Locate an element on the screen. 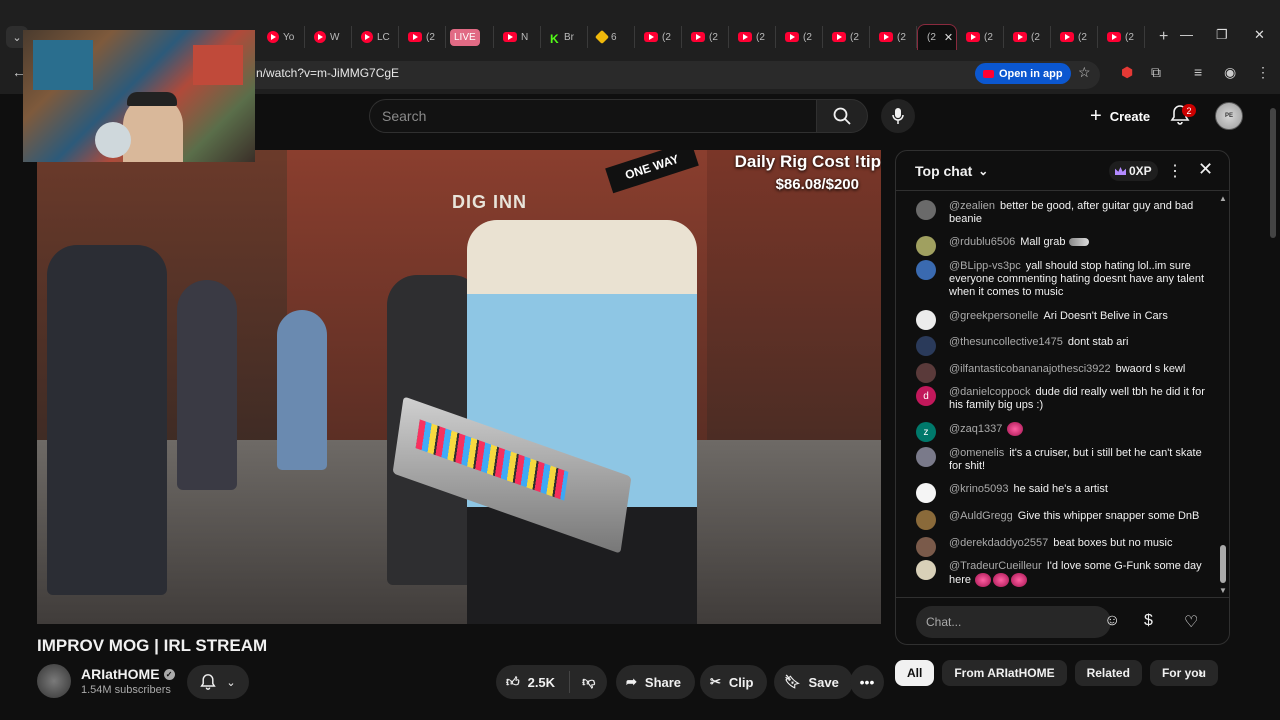  chat-options-icon: ⋮ is located at coordinates (1175, 171).